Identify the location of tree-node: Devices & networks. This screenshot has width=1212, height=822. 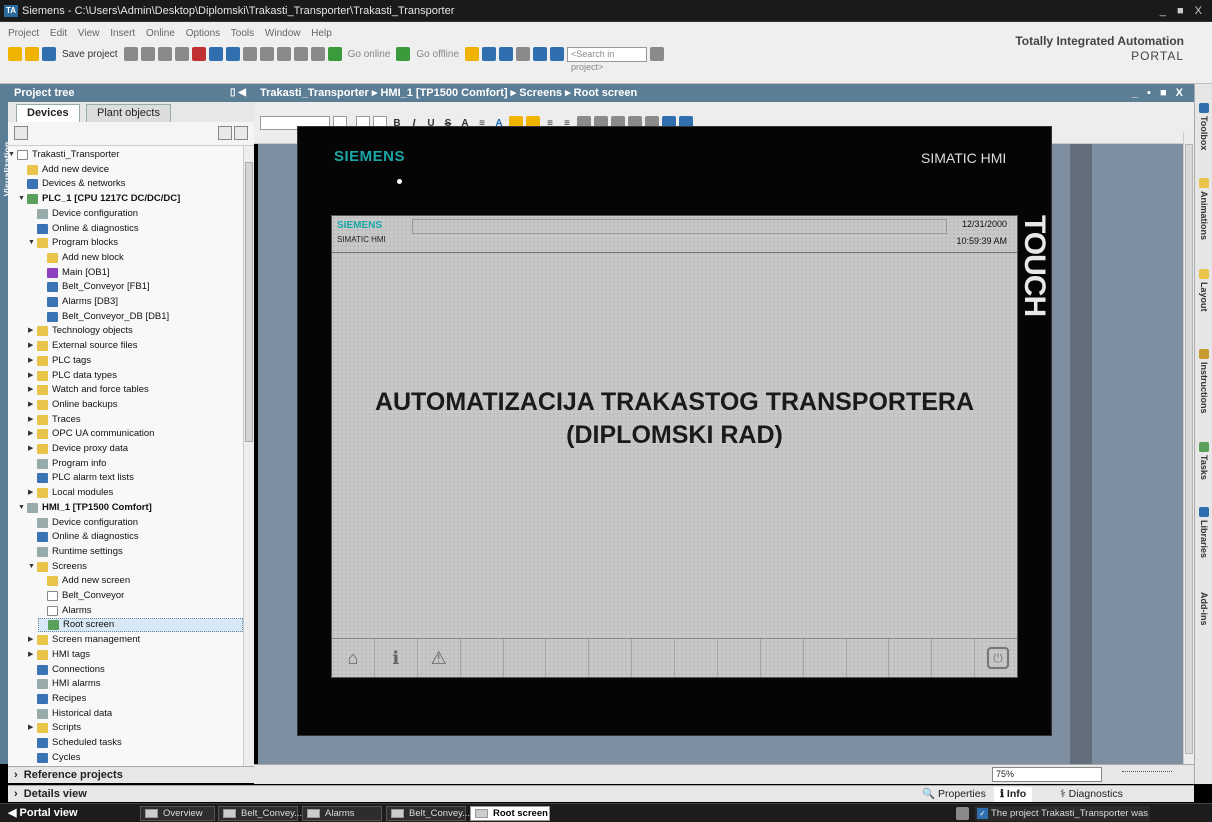
(130, 184).